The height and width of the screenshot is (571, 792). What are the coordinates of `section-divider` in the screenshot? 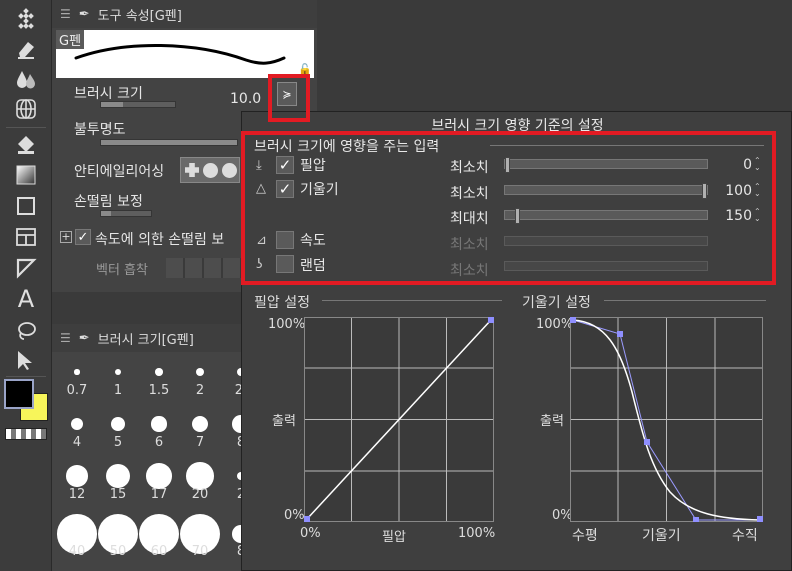 It's located at (627, 145).